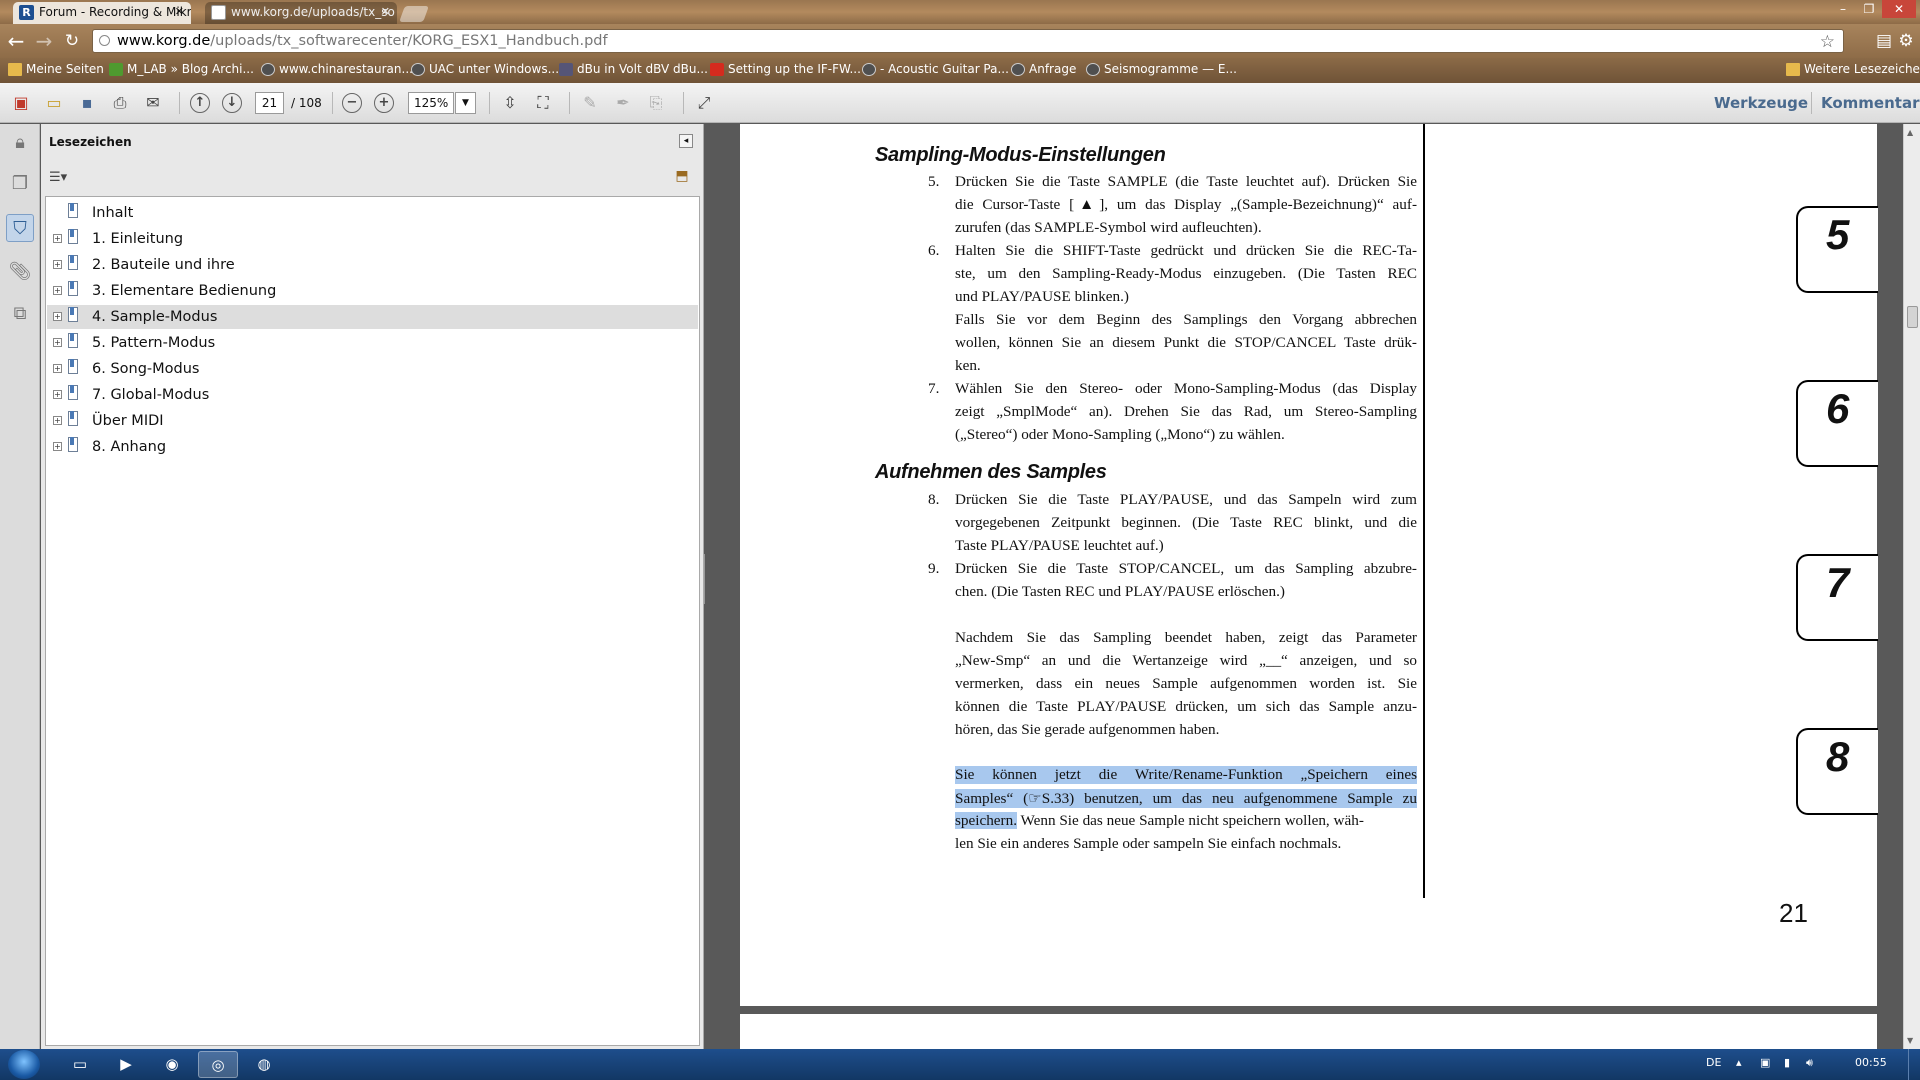 The image size is (1920, 1080). What do you see at coordinates (20, 143) in the screenshot?
I see `lock-icon: 🔒︎` at bounding box center [20, 143].